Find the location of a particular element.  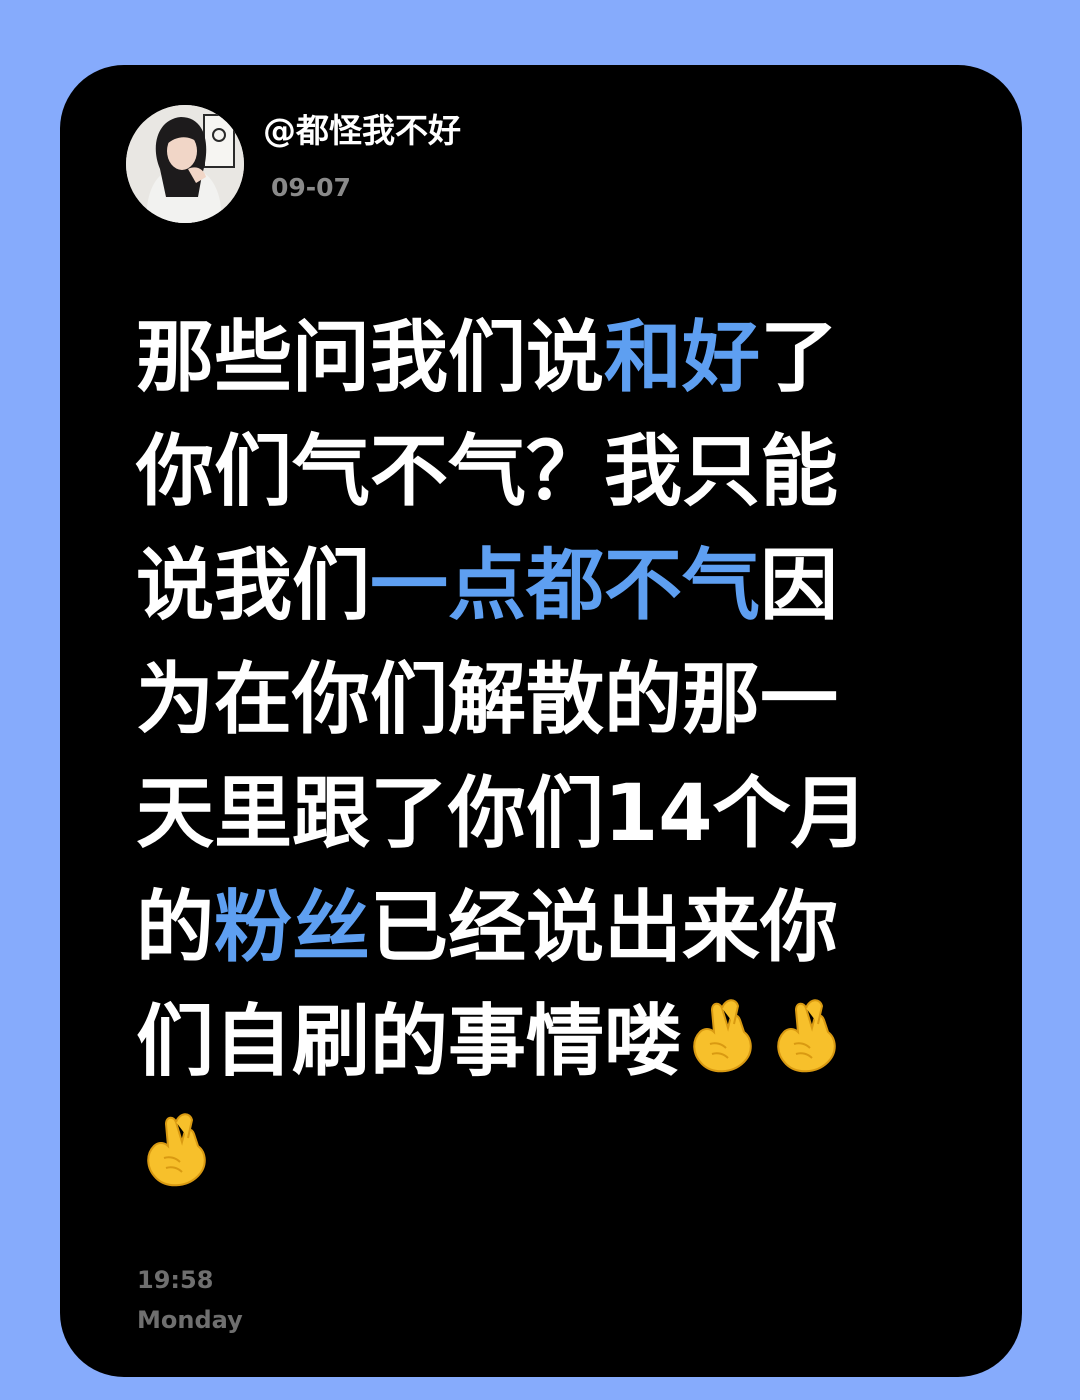

post-text: 那些问我们说 is located at coordinates (370, 358).